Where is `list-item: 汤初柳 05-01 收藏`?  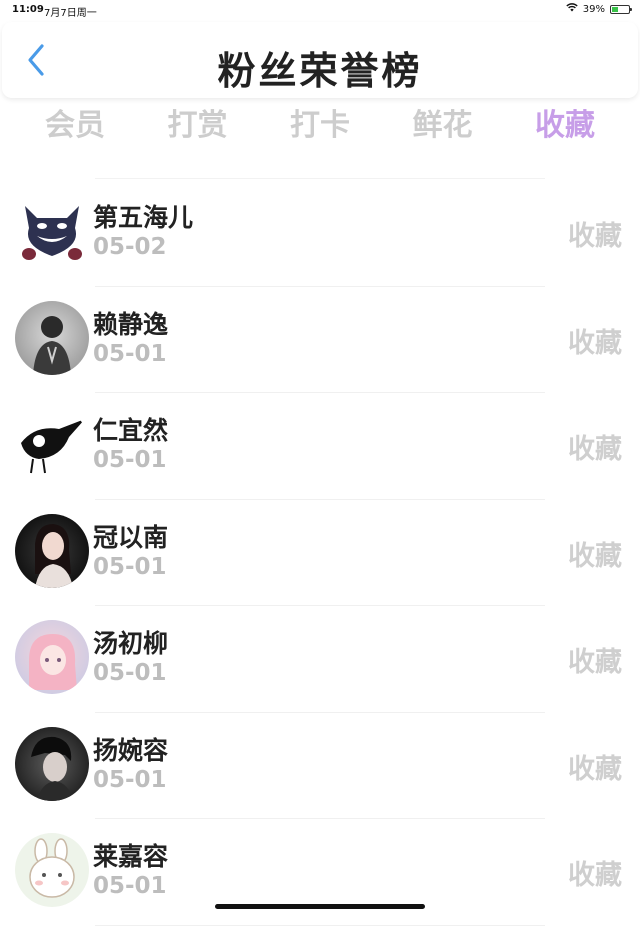
list-item: 汤初柳 05-01 收藏 is located at coordinates (320, 659).